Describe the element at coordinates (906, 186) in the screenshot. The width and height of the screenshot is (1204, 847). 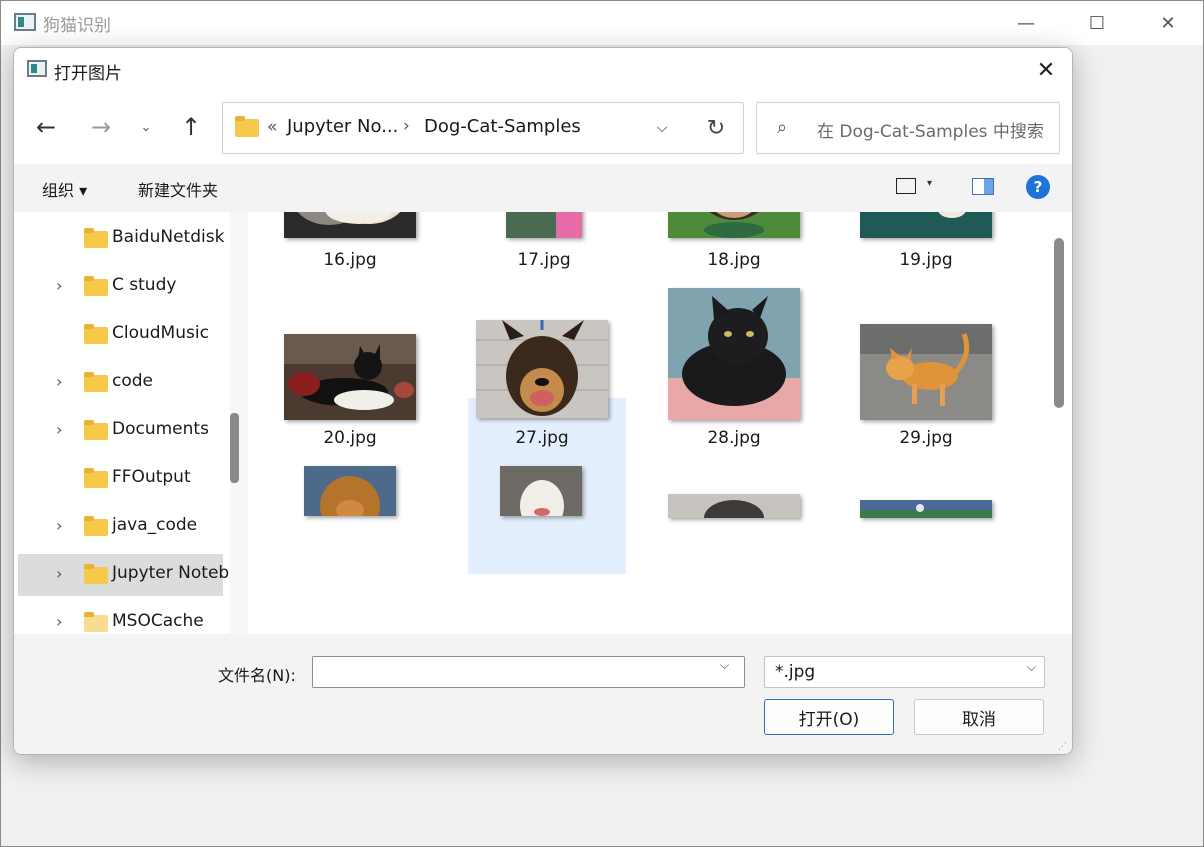
I see `view-mode-icon` at that location.